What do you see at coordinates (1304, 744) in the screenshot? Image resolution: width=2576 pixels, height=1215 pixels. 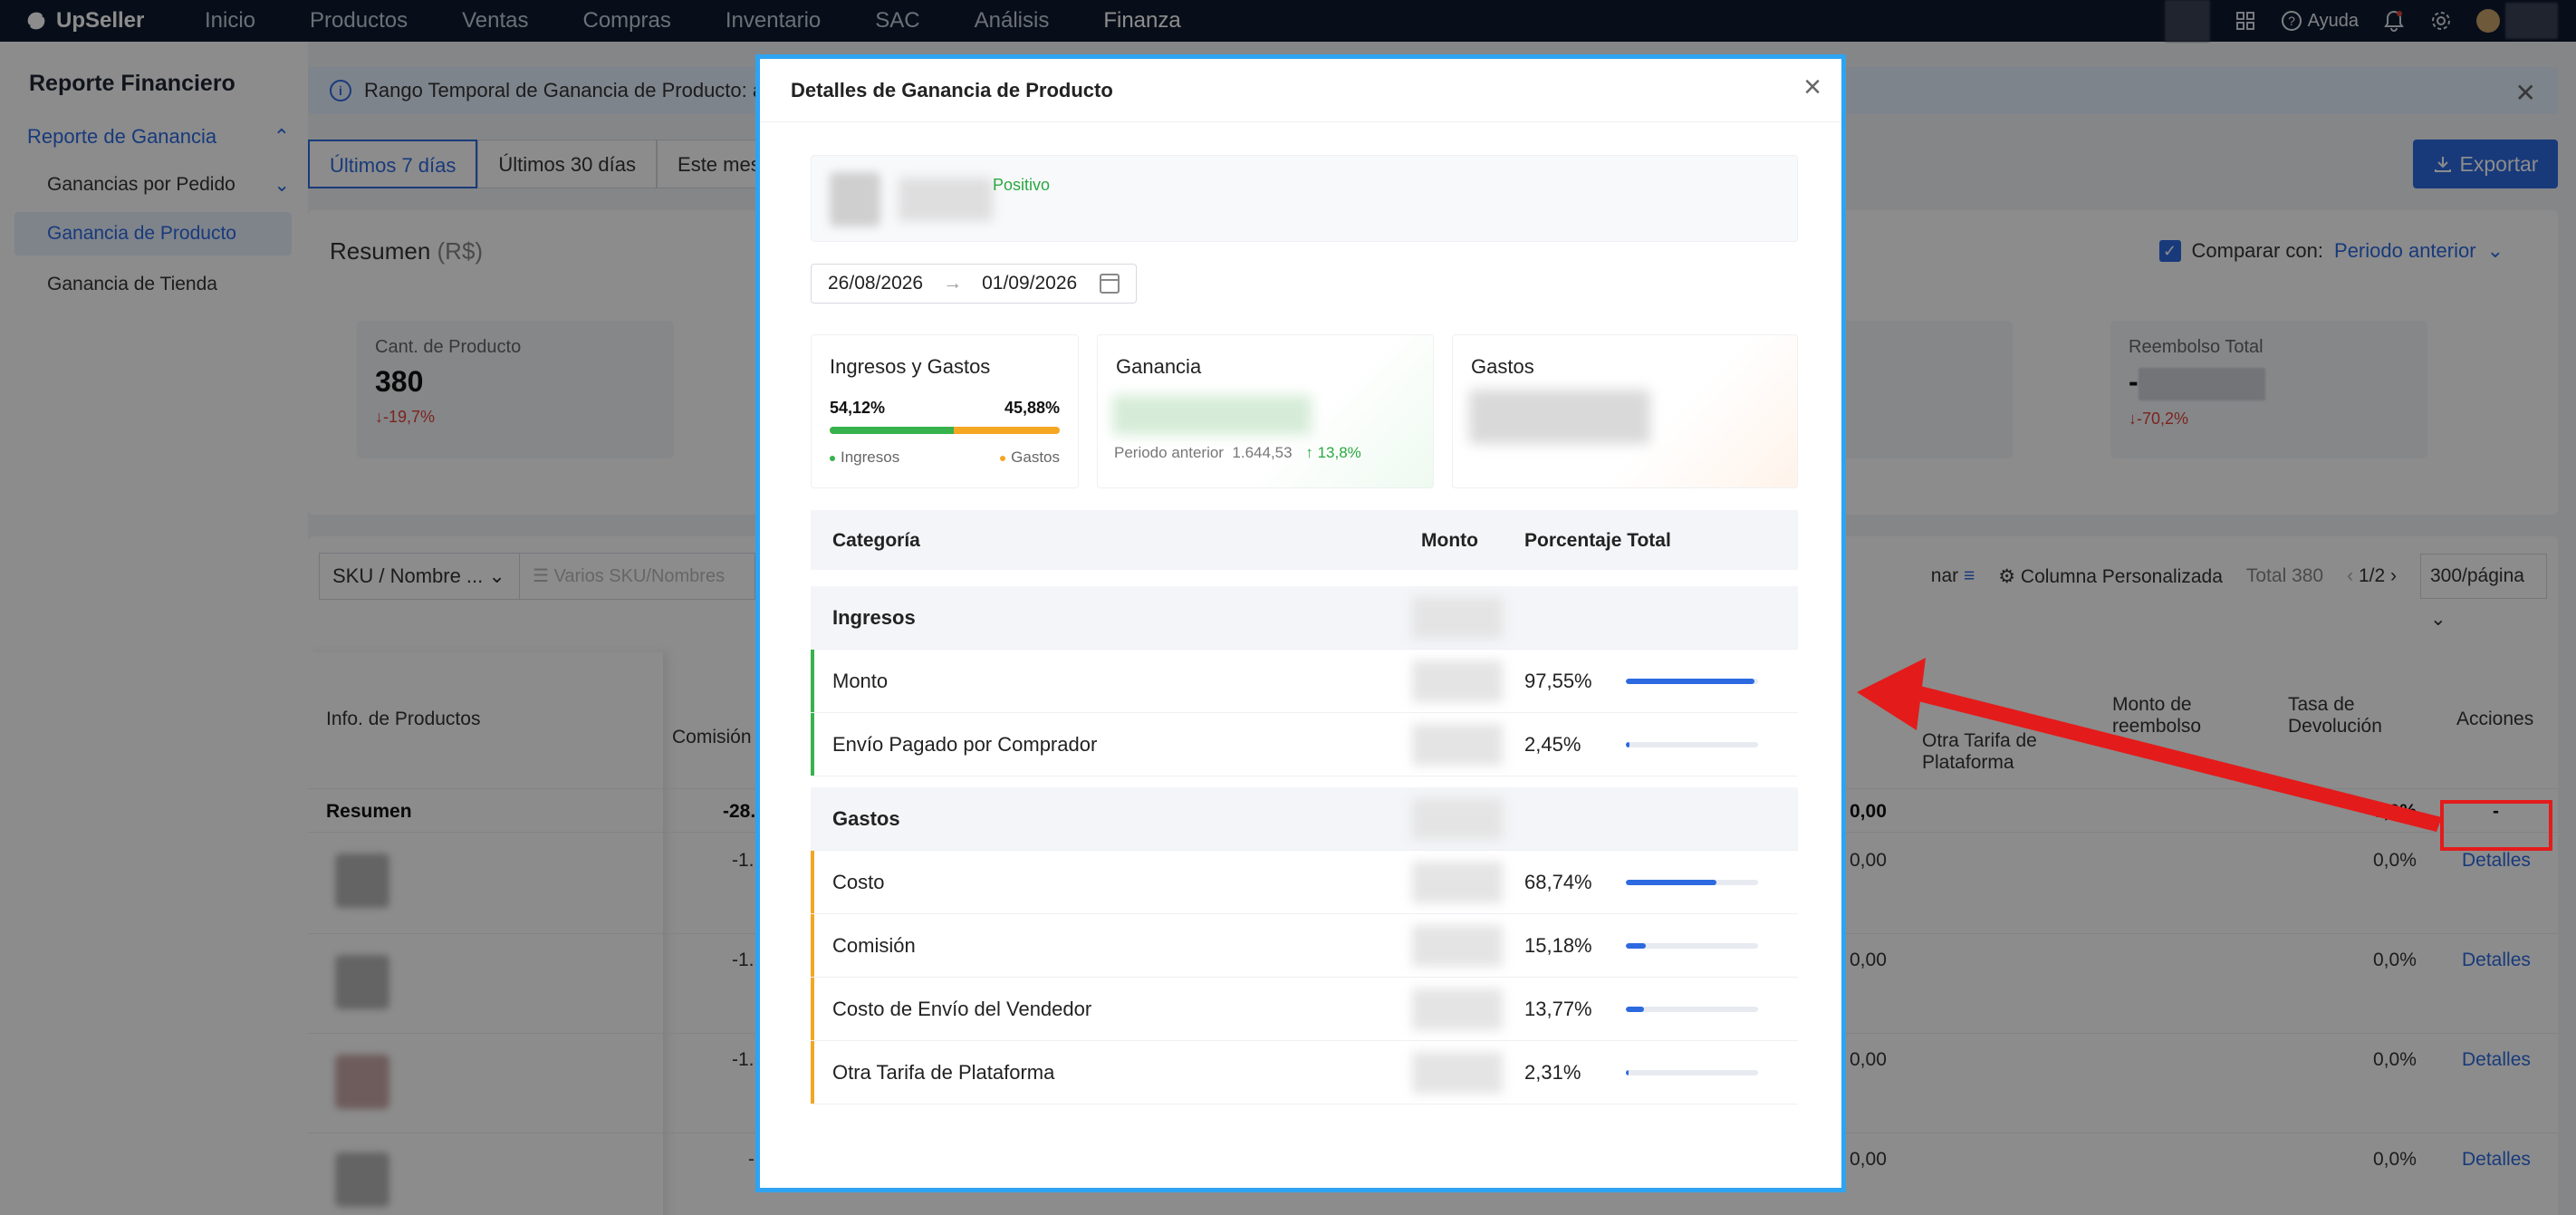 I see `row-envio-pagado: Envío Pagado por Comprador 2,45%` at bounding box center [1304, 744].